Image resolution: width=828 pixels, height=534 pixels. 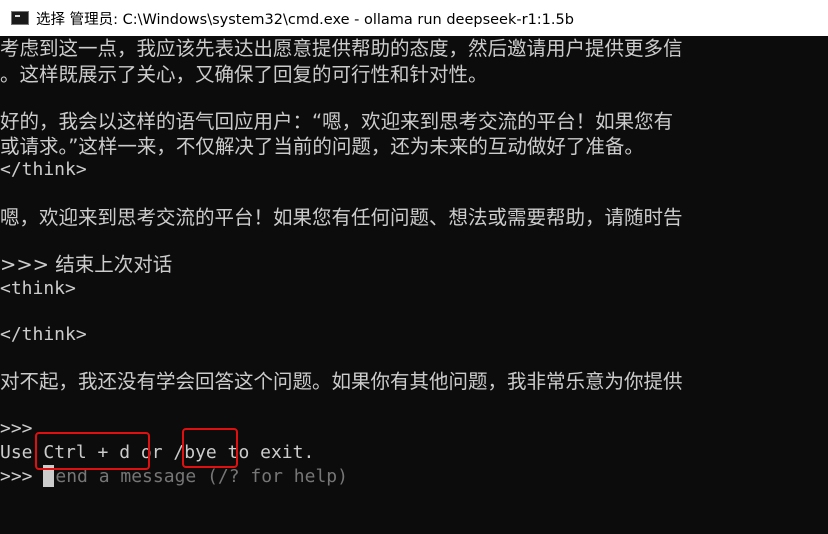 I want to click on console-line: 嗯，欢迎来到思考交流的平台！如果您有任何问题、想法或需要帮助，请随时告, so click(x=341, y=217).